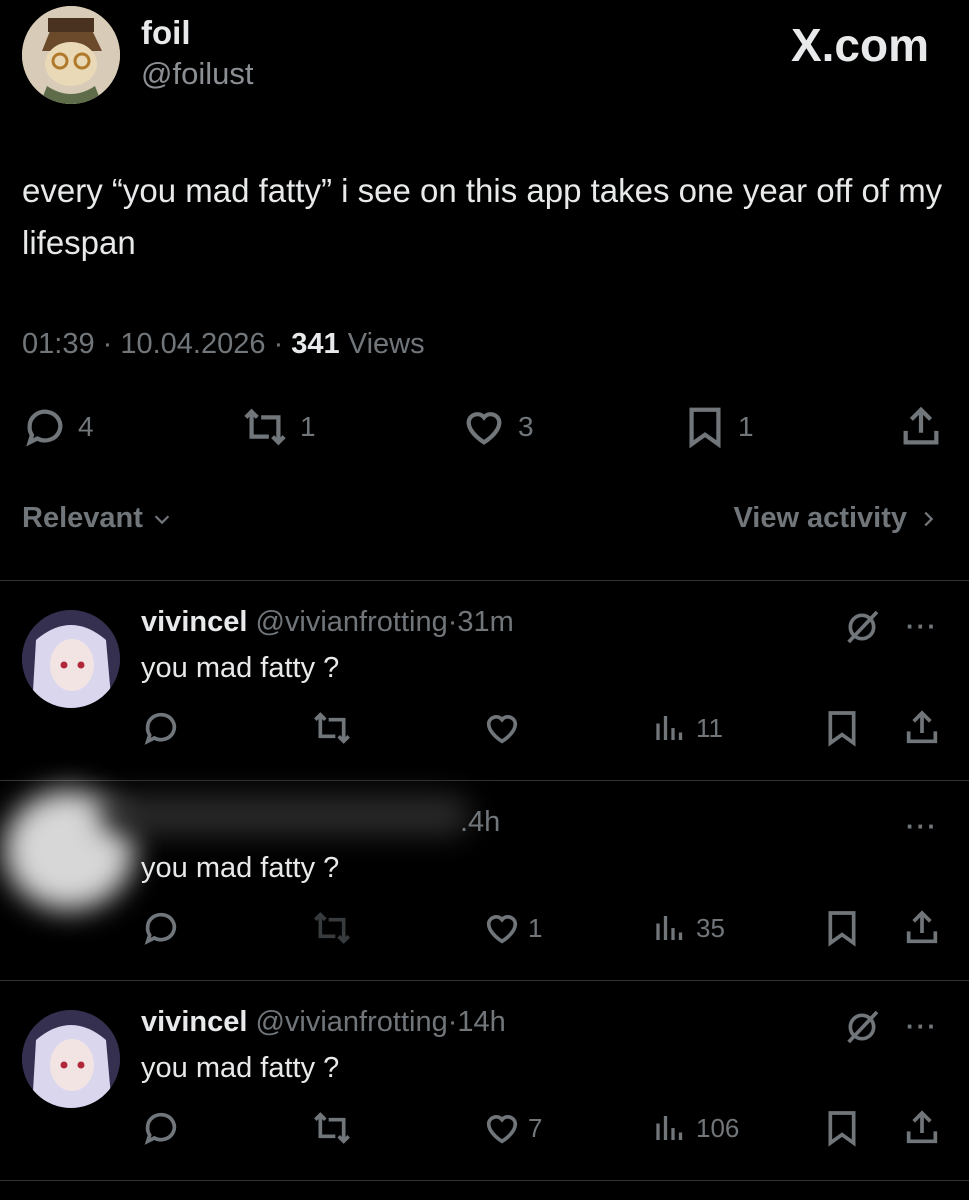  What do you see at coordinates (535, 1127) in the screenshot?
I see `like-count: 7` at bounding box center [535, 1127].